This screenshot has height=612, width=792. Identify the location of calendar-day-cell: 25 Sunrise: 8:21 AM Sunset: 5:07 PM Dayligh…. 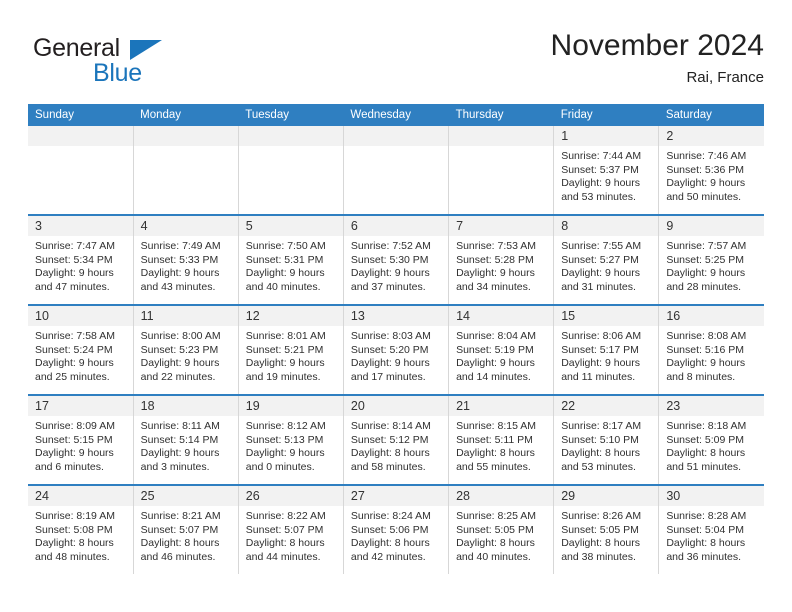
(186, 529).